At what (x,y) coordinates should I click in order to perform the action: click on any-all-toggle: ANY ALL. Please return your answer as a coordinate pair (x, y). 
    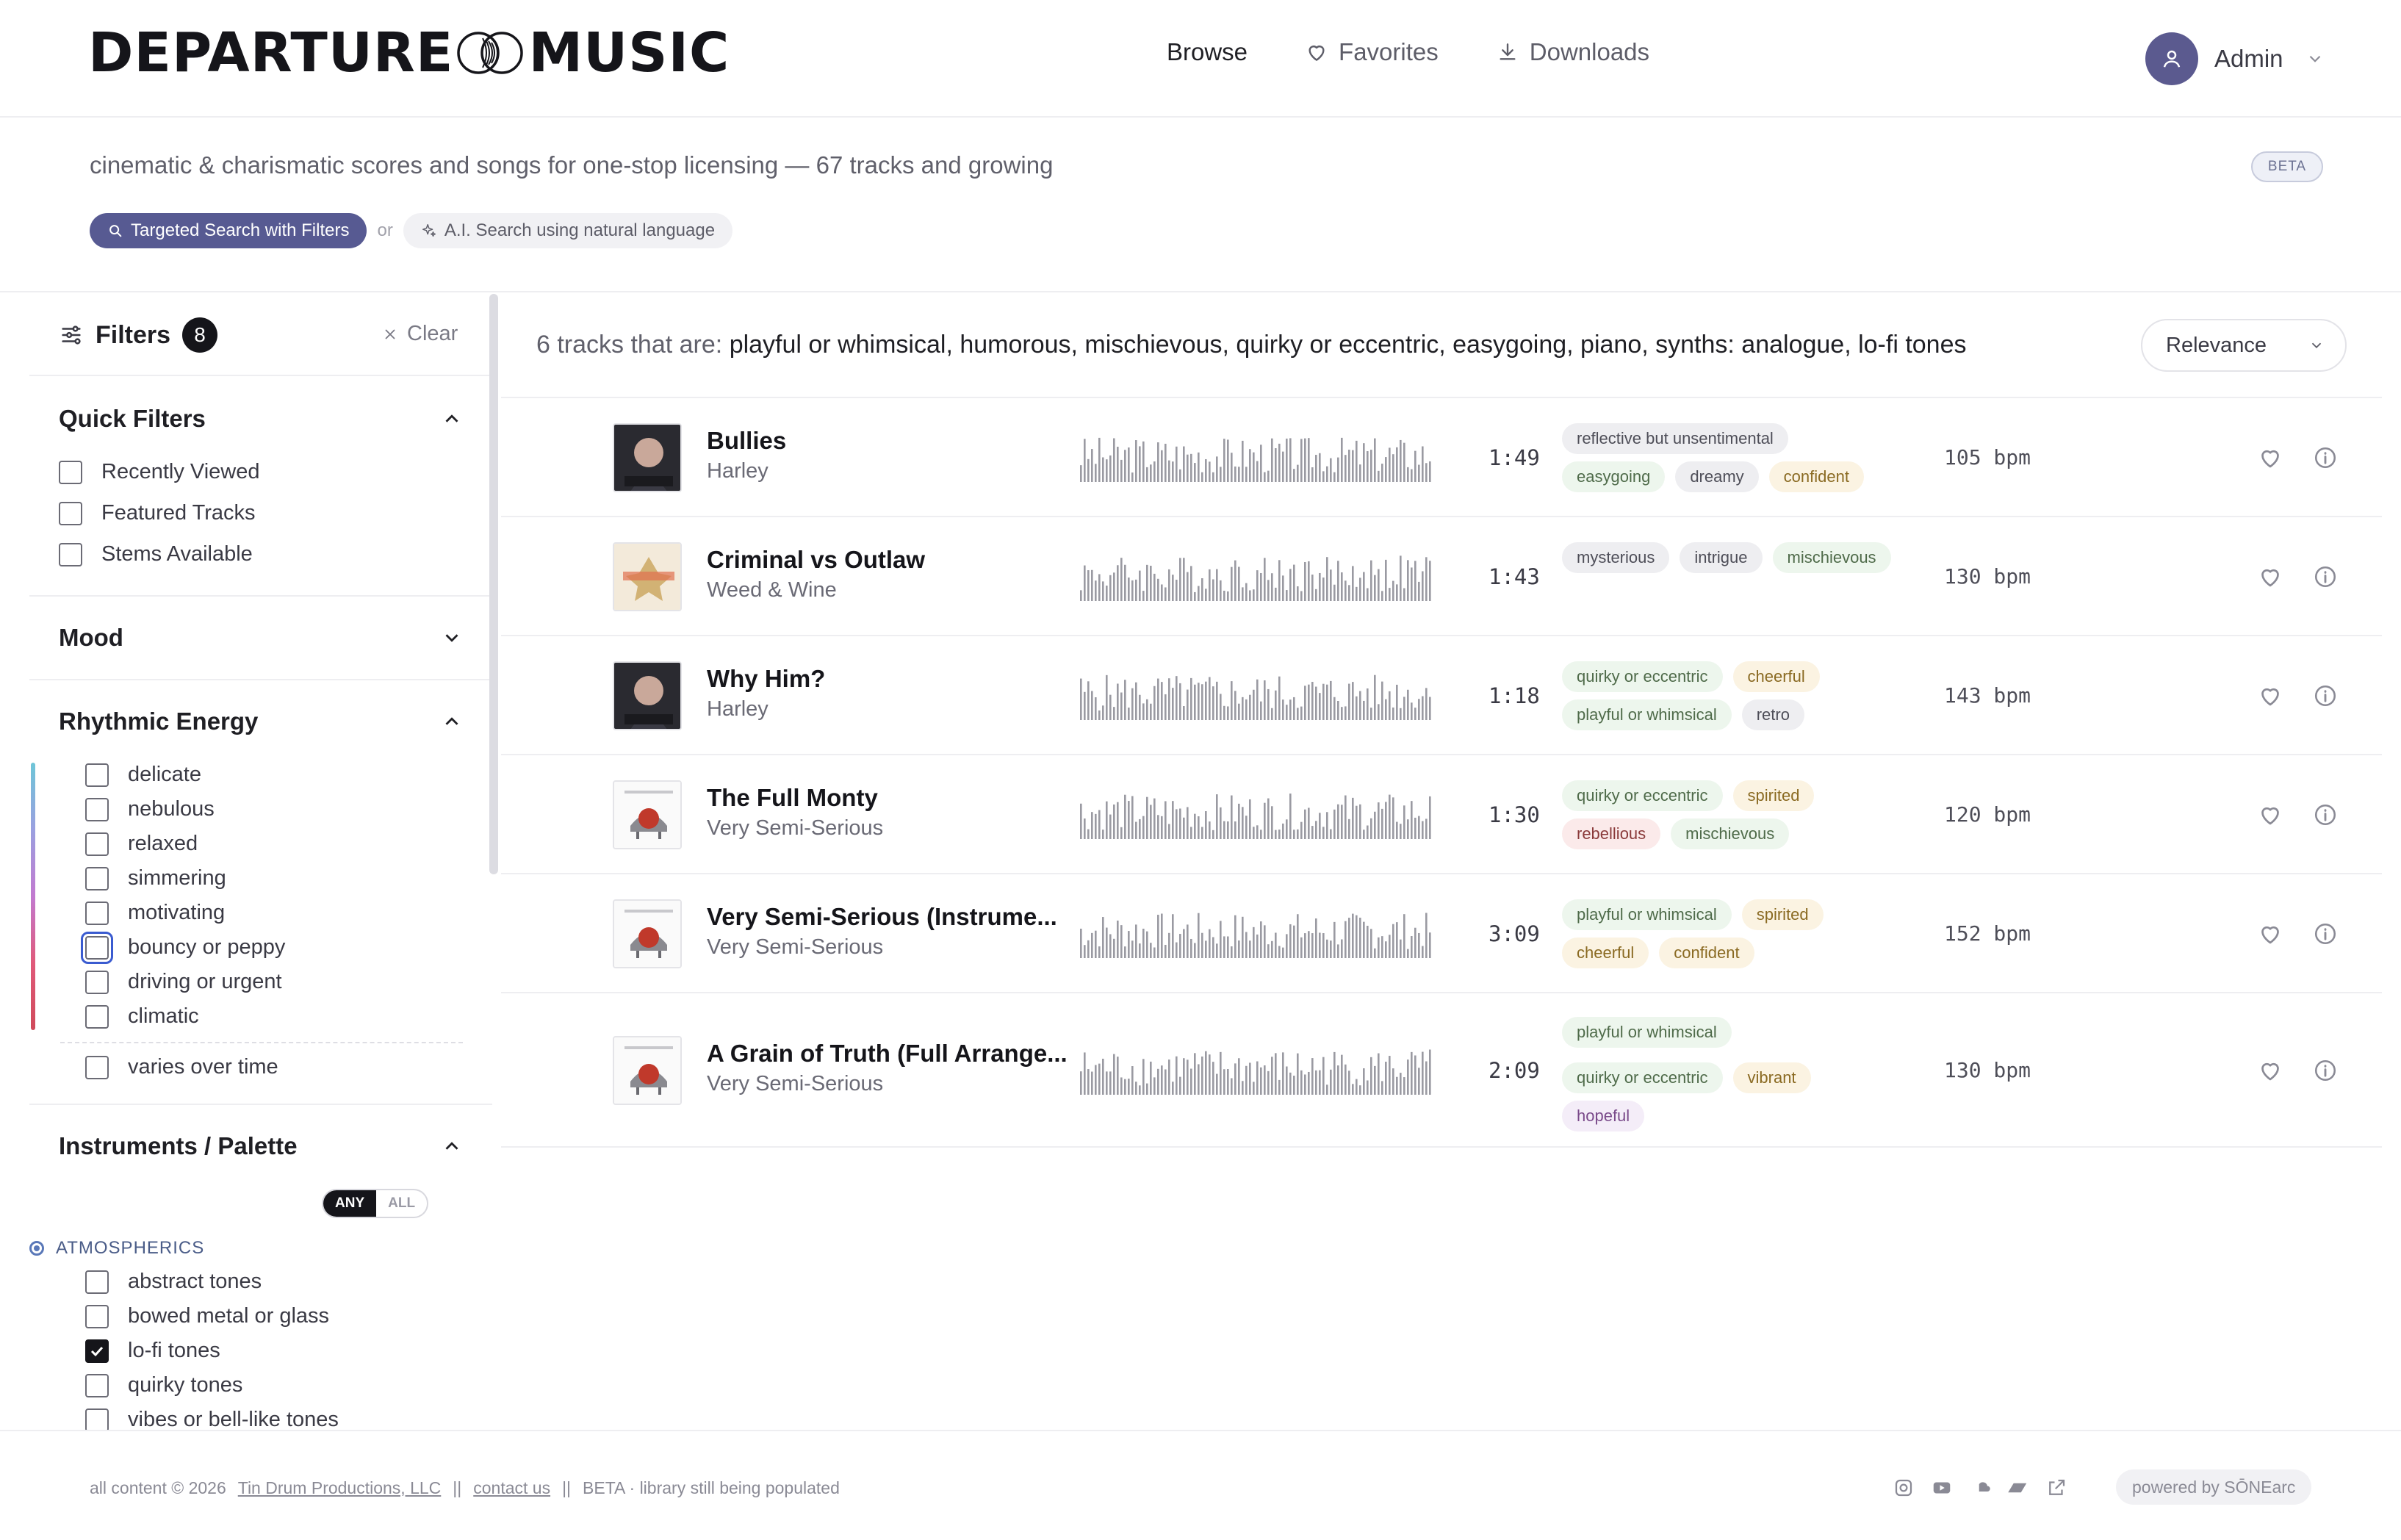
    Looking at the image, I should click on (375, 1203).